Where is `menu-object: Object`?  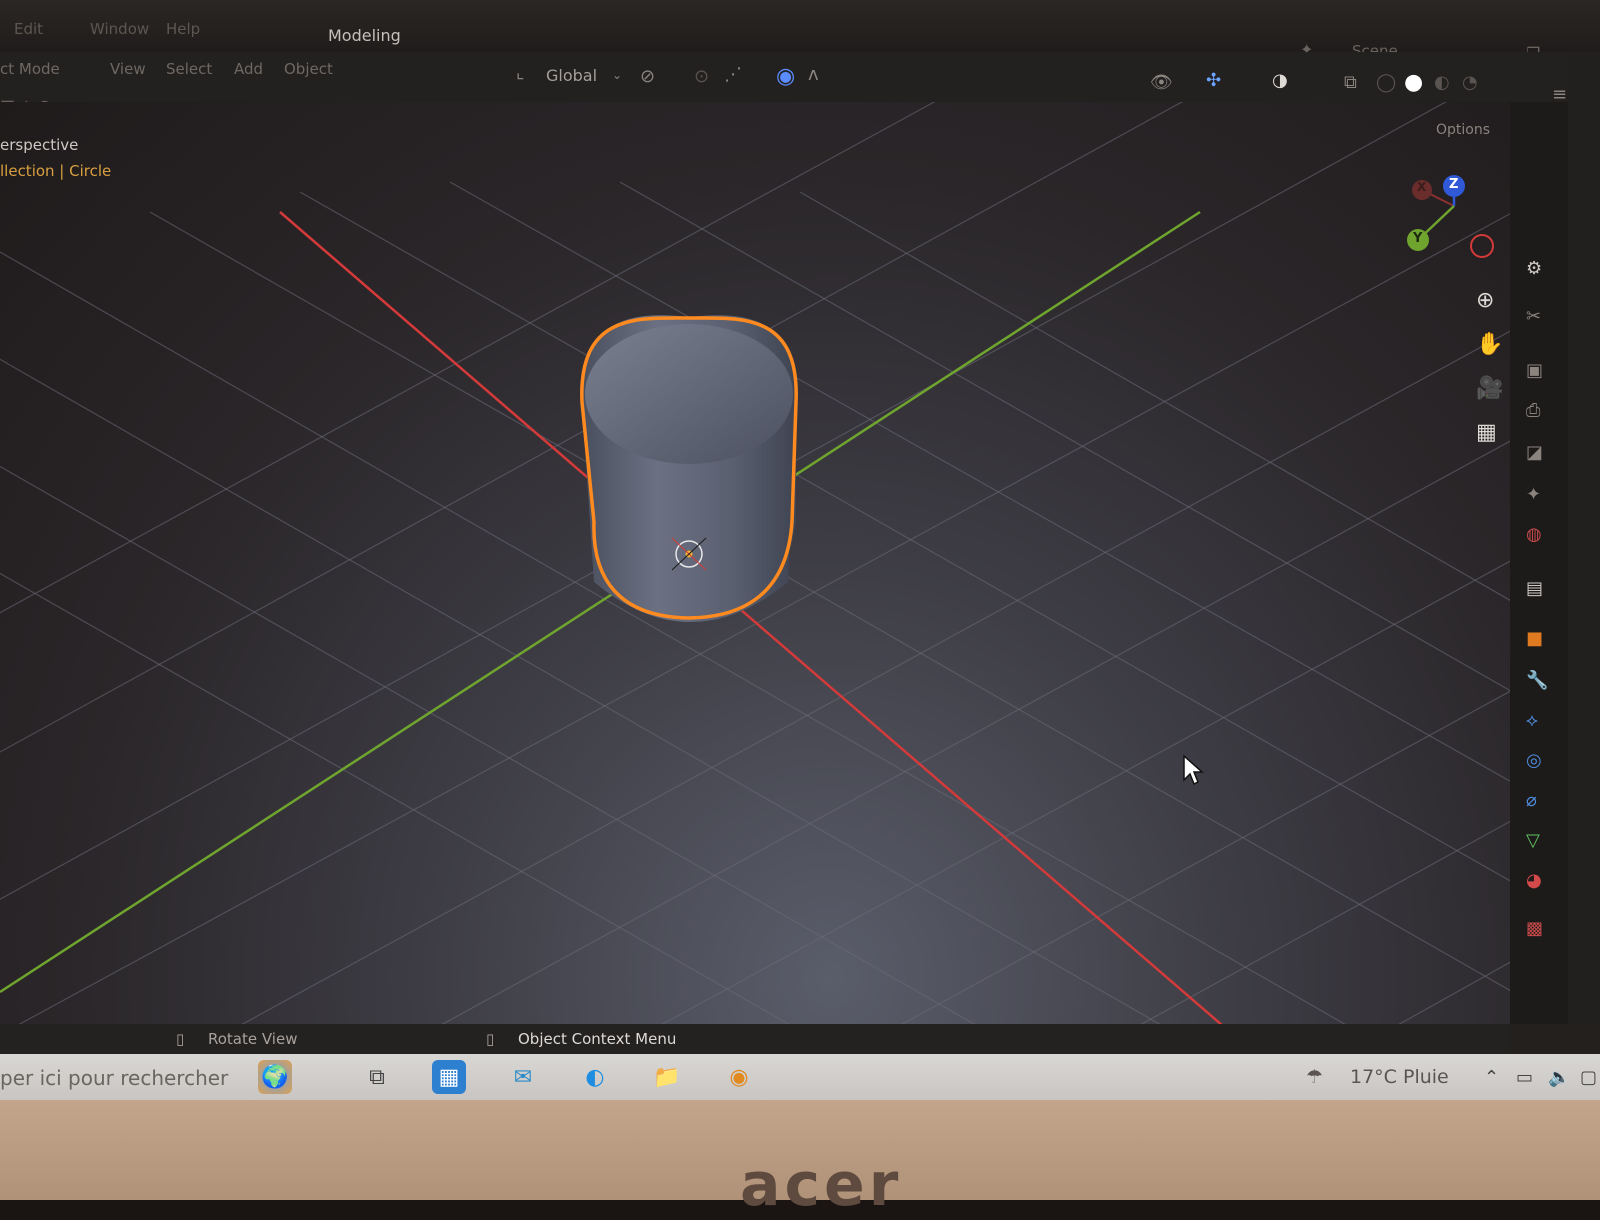 menu-object: Object is located at coordinates (308, 69).